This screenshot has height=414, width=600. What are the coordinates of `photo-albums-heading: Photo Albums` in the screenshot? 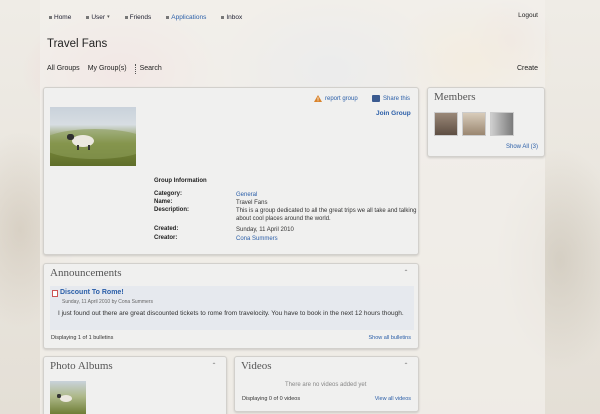 It's located at (81, 366).